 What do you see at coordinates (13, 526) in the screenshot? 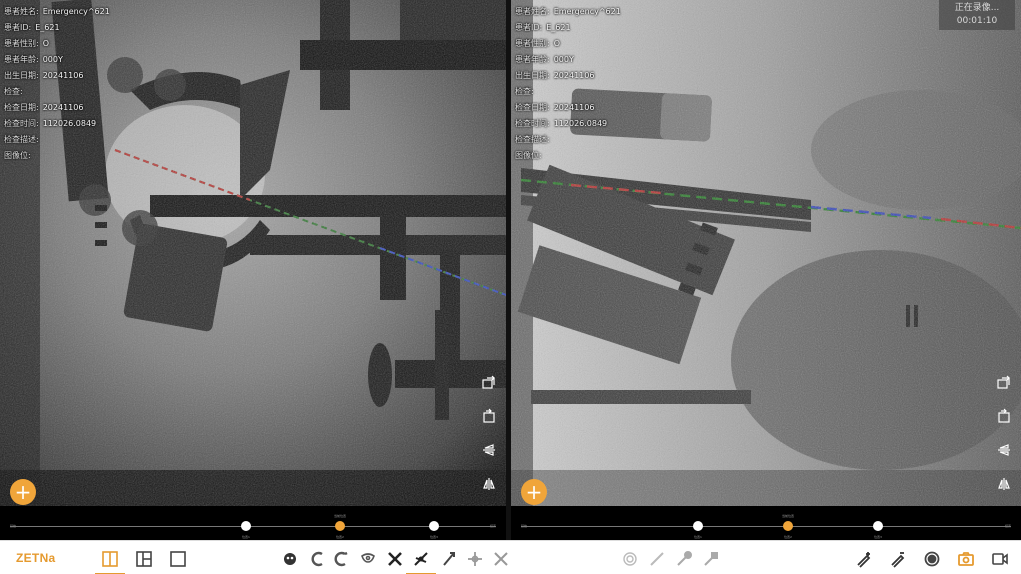
I see `timeline-start-label: 起始` at bounding box center [13, 526].